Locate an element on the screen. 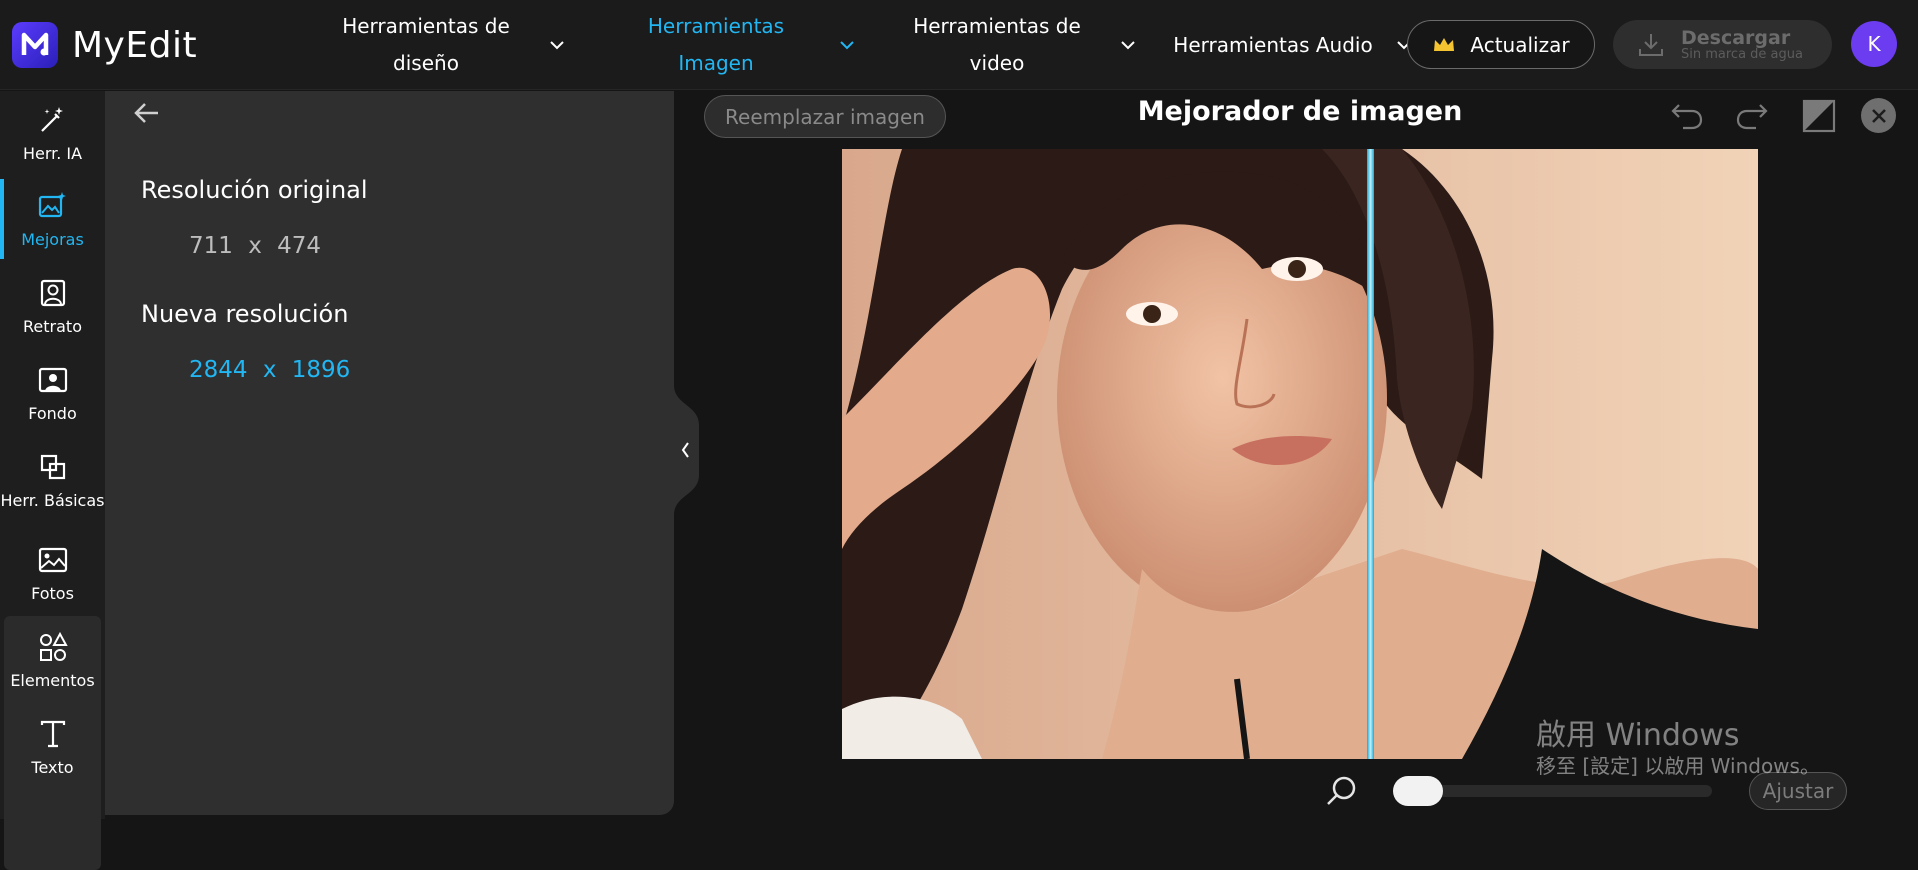  rail-item-label: Herr. Básicas is located at coordinates (52, 500).